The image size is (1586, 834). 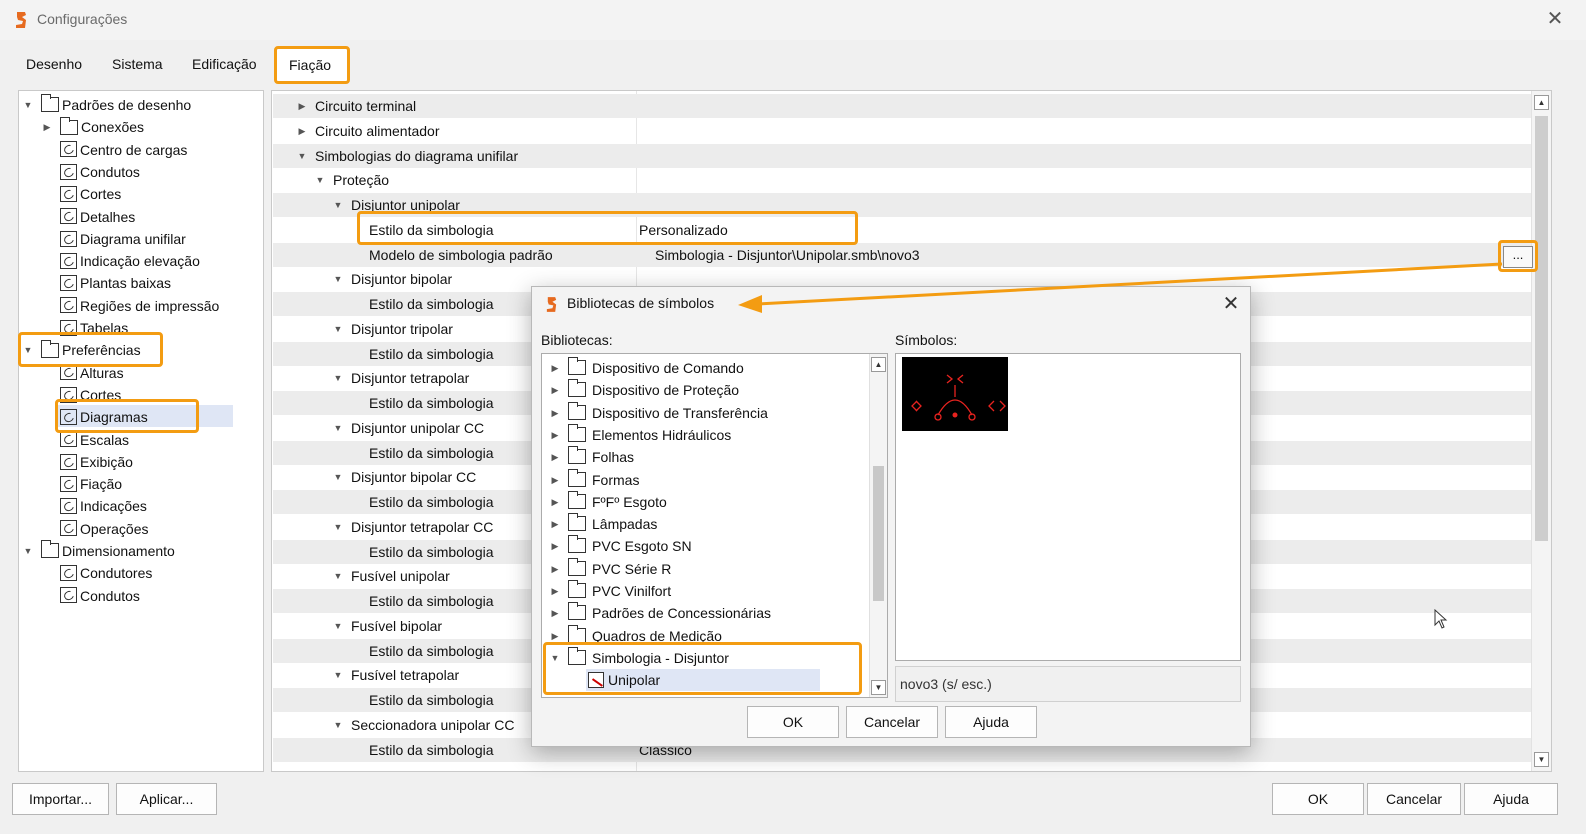 I want to click on library-folder: ▶ Dispositivo de Proteção, so click(x=706, y=390).